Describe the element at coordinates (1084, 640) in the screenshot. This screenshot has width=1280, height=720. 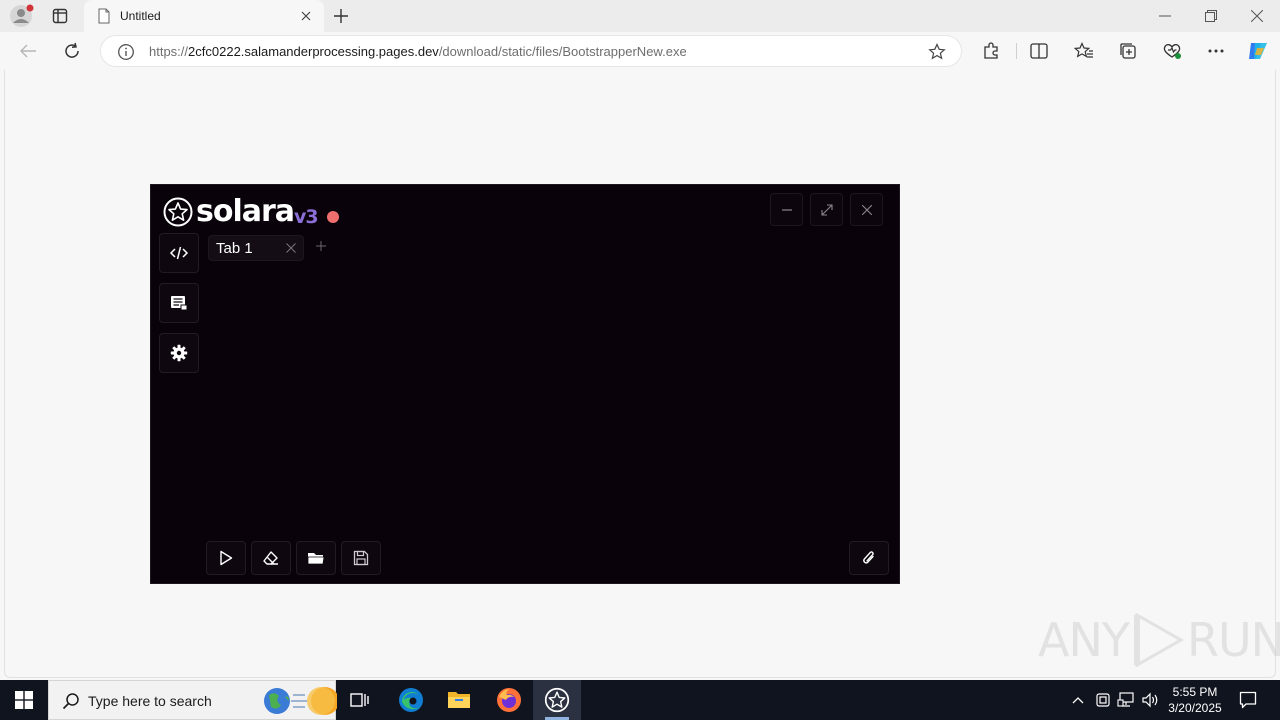
I see `watermark-left-text: ANY` at that location.